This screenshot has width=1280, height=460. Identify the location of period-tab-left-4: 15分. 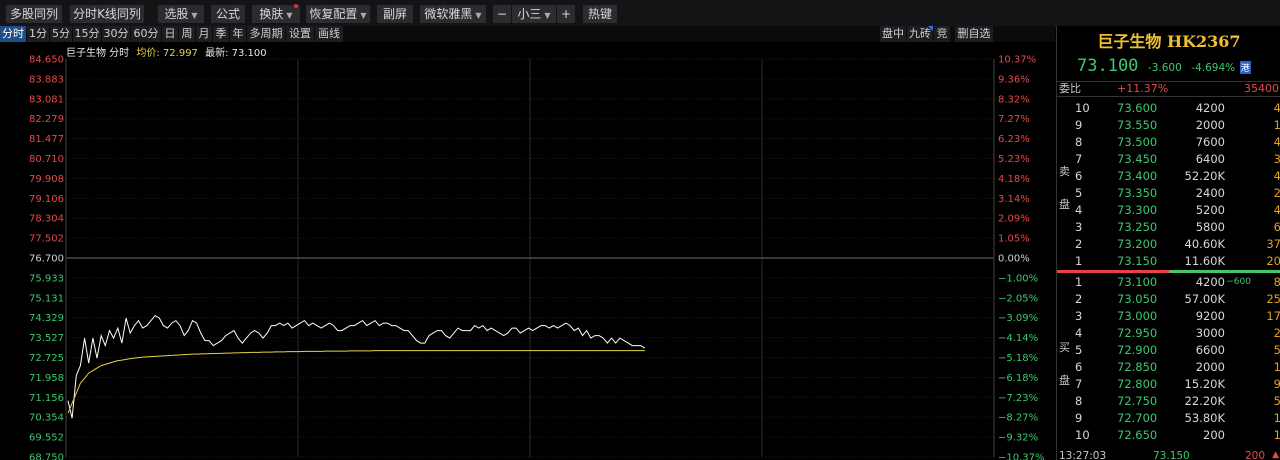
(87, 34).